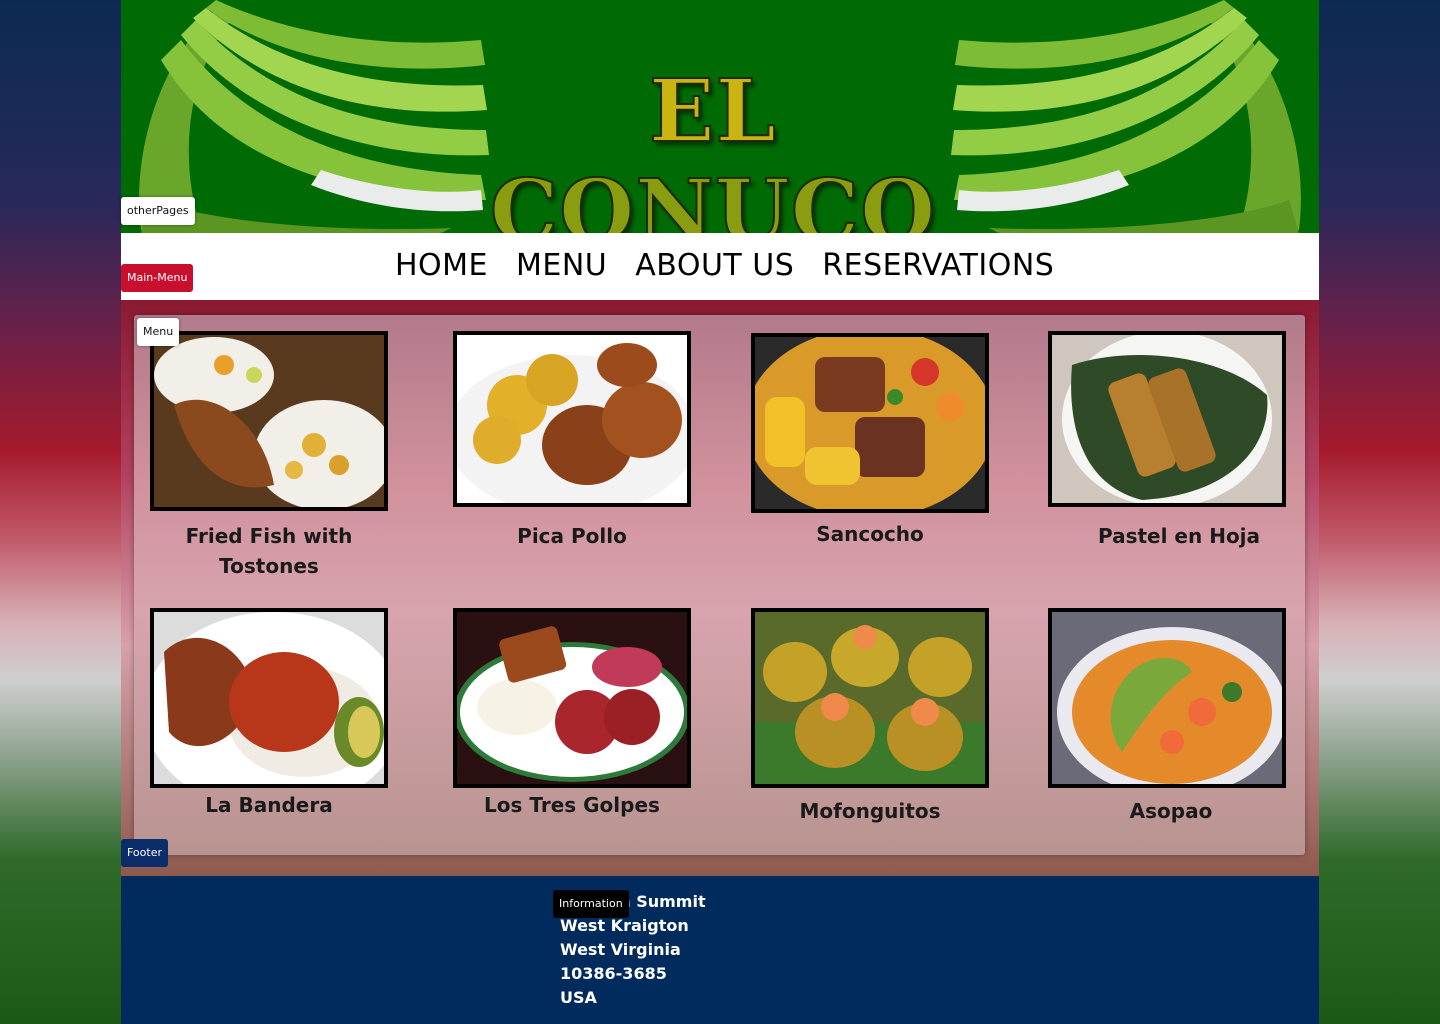 This screenshot has width=1440, height=1024. What do you see at coordinates (269, 421) in the screenshot?
I see `dish-photo-fried-fish` at bounding box center [269, 421].